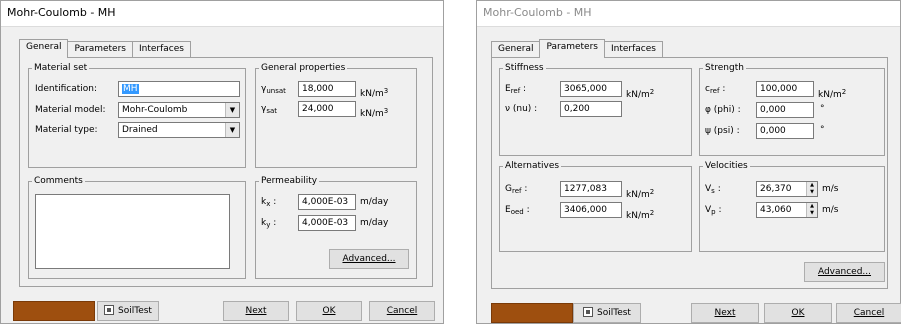 The image size is (901, 324). Describe the element at coordinates (715, 89) in the screenshot. I see `cref-label: cref :` at that location.